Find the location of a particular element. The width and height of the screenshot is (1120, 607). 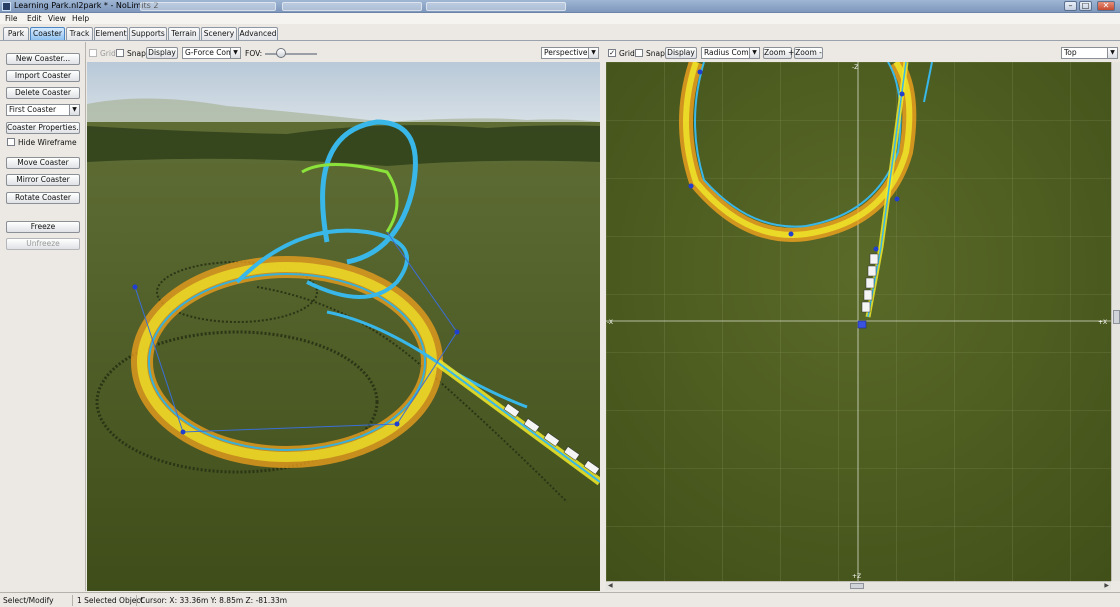

color-mode-select: Radius Comb ▼ is located at coordinates (730, 53).